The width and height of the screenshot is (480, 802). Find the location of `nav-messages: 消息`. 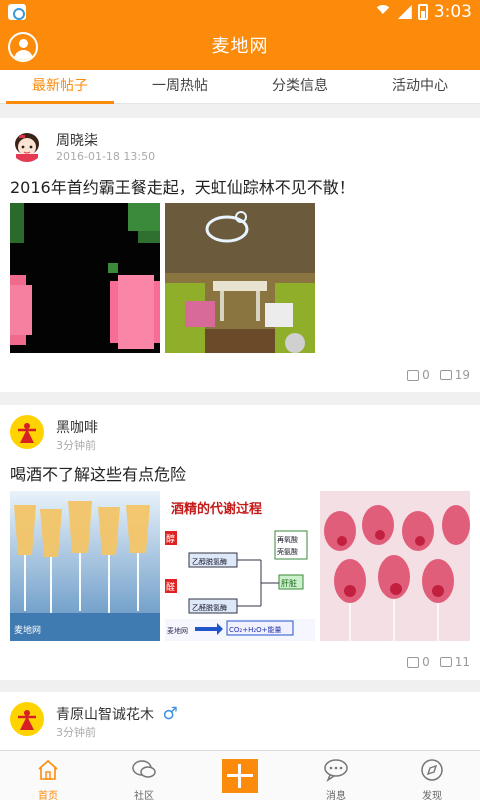

nav-messages: 消息 is located at coordinates (336, 776).